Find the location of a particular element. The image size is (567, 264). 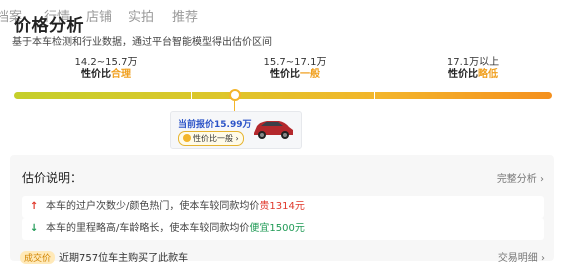

level-quality: 一般 is located at coordinates (310, 74).